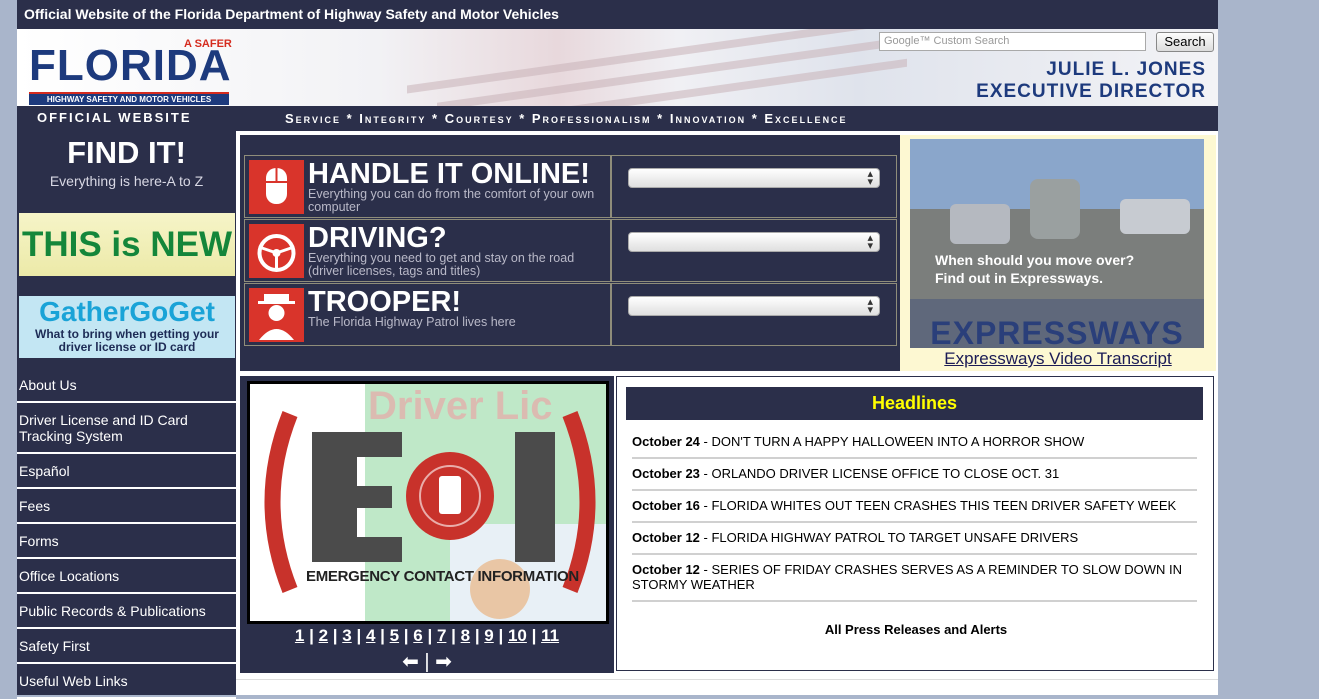 The height and width of the screenshot is (699, 1319). What do you see at coordinates (1019, 278) in the screenshot?
I see `video-caption-line2: Find out in Expressways.` at bounding box center [1019, 278].